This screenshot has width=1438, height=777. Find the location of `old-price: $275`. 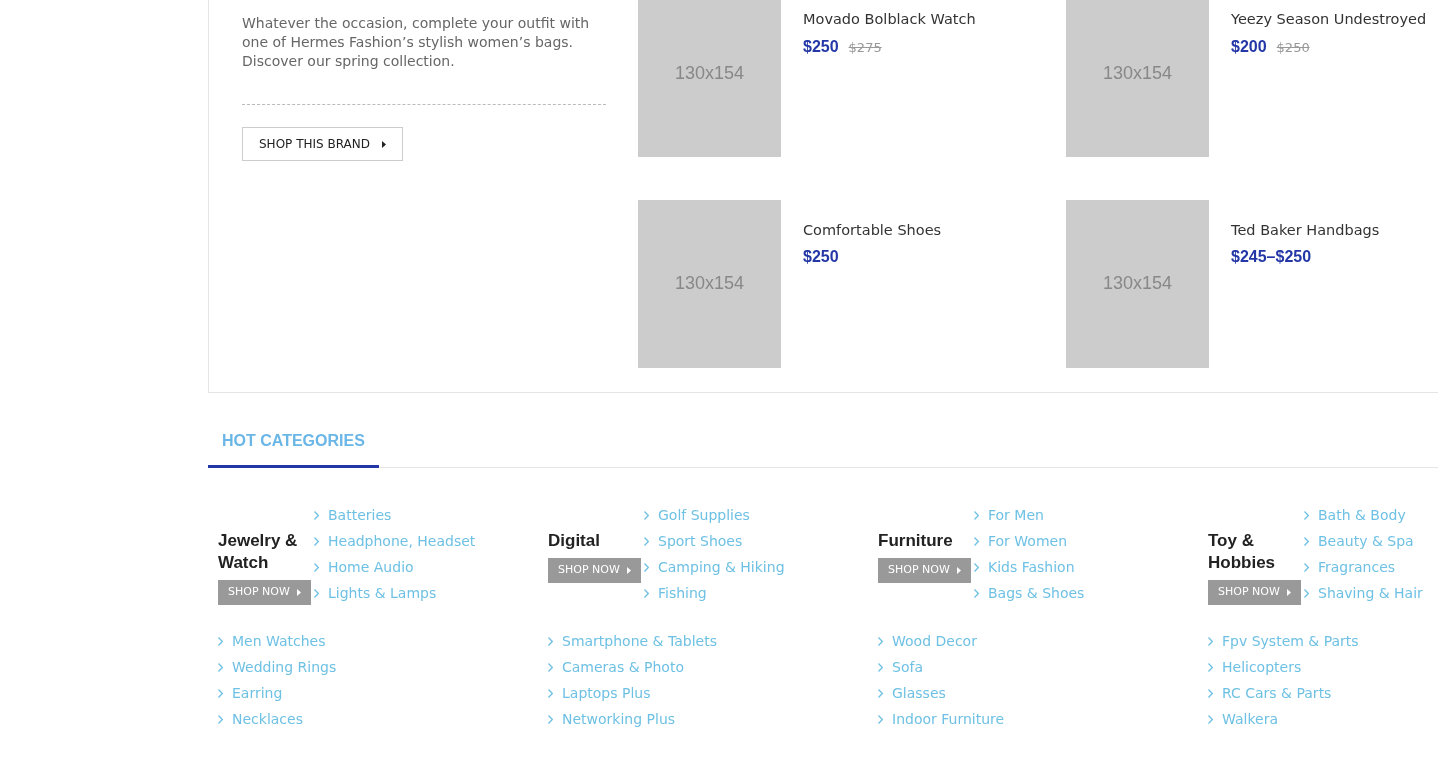

old-price: $275 is located at coordinates (865, 47).